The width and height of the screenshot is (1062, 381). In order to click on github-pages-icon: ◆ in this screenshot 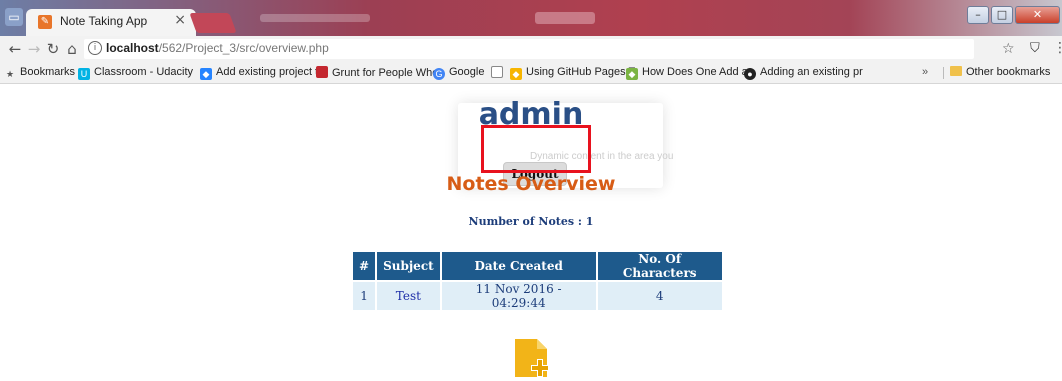, I will do `click(516, 74)`.